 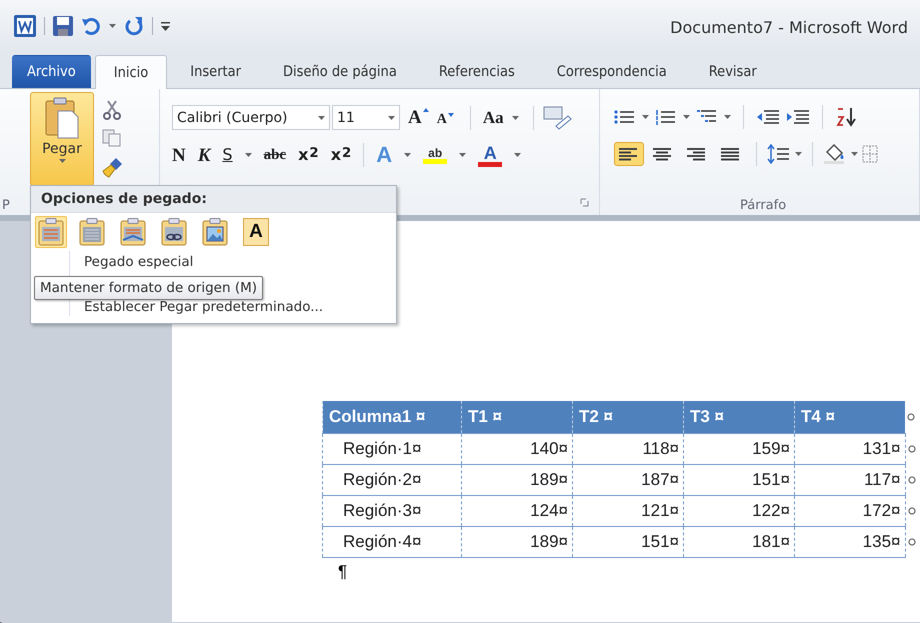 I want to click on bold-button: N, so click(x=179, y=155).